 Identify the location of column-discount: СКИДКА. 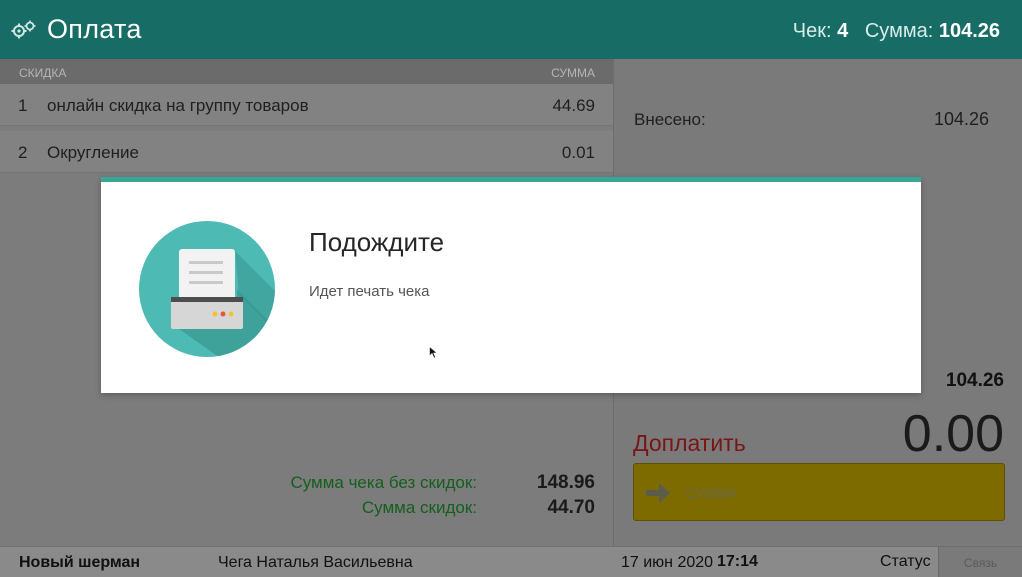
(43, 73).